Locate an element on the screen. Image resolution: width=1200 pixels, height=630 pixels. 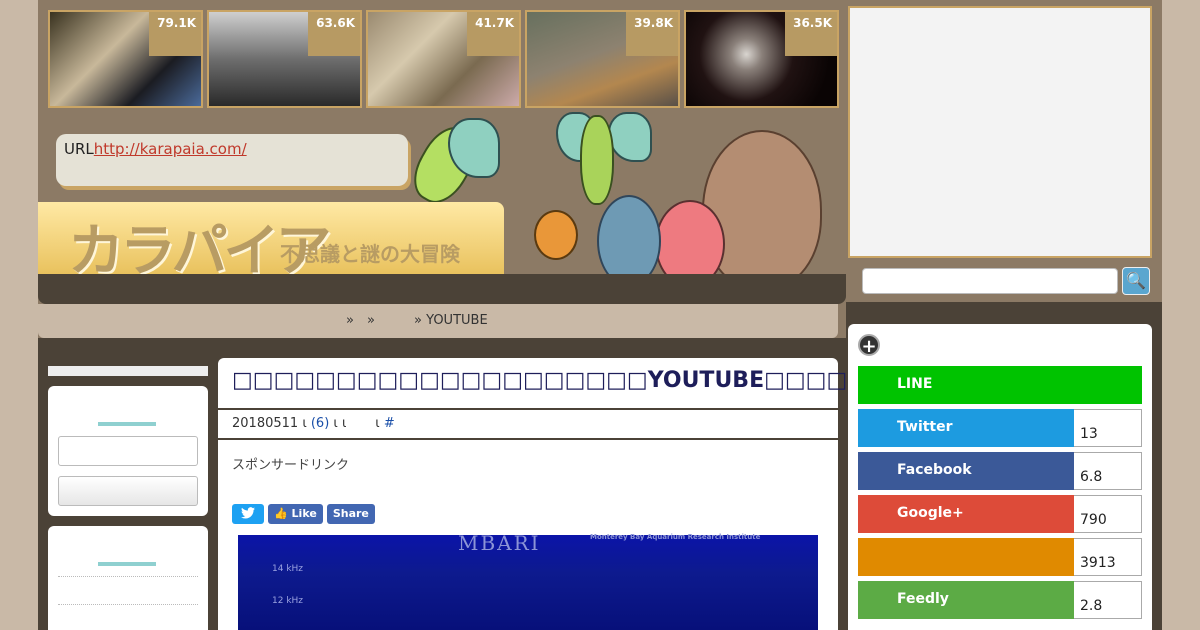
share-row-facebook: Facebook 6.8 is located at coordinates (1000, 471).